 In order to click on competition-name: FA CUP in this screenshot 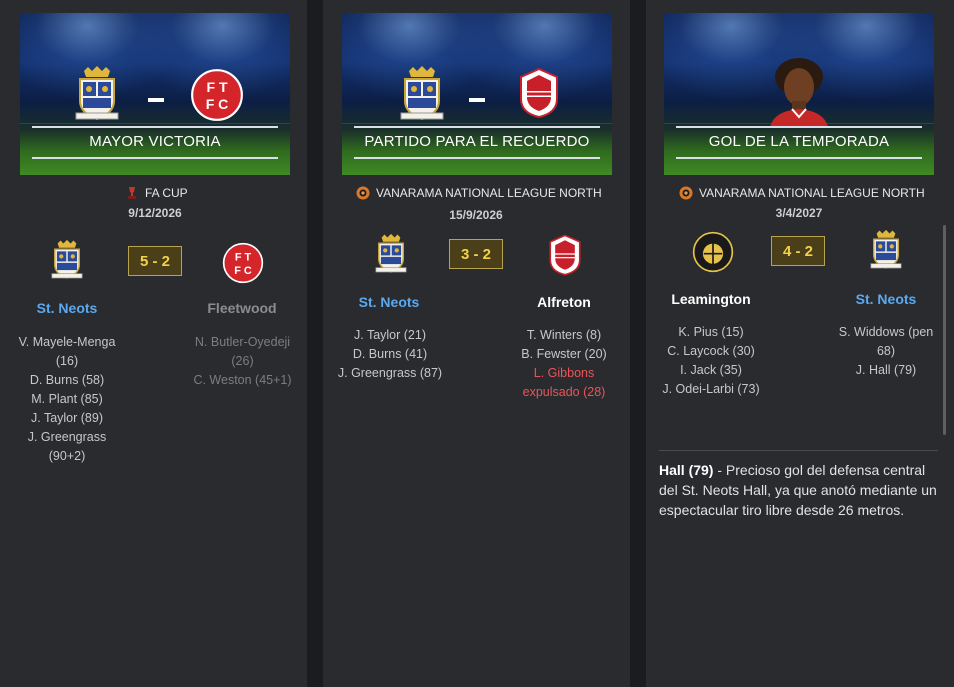, I will do `click(166, 193)`.